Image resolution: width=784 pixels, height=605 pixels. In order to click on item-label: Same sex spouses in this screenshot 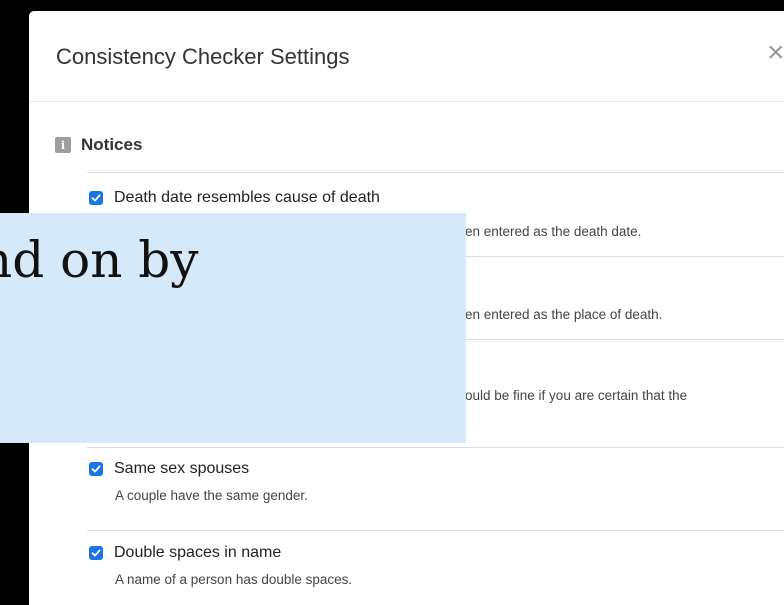, I will do `click(182, 468)`.